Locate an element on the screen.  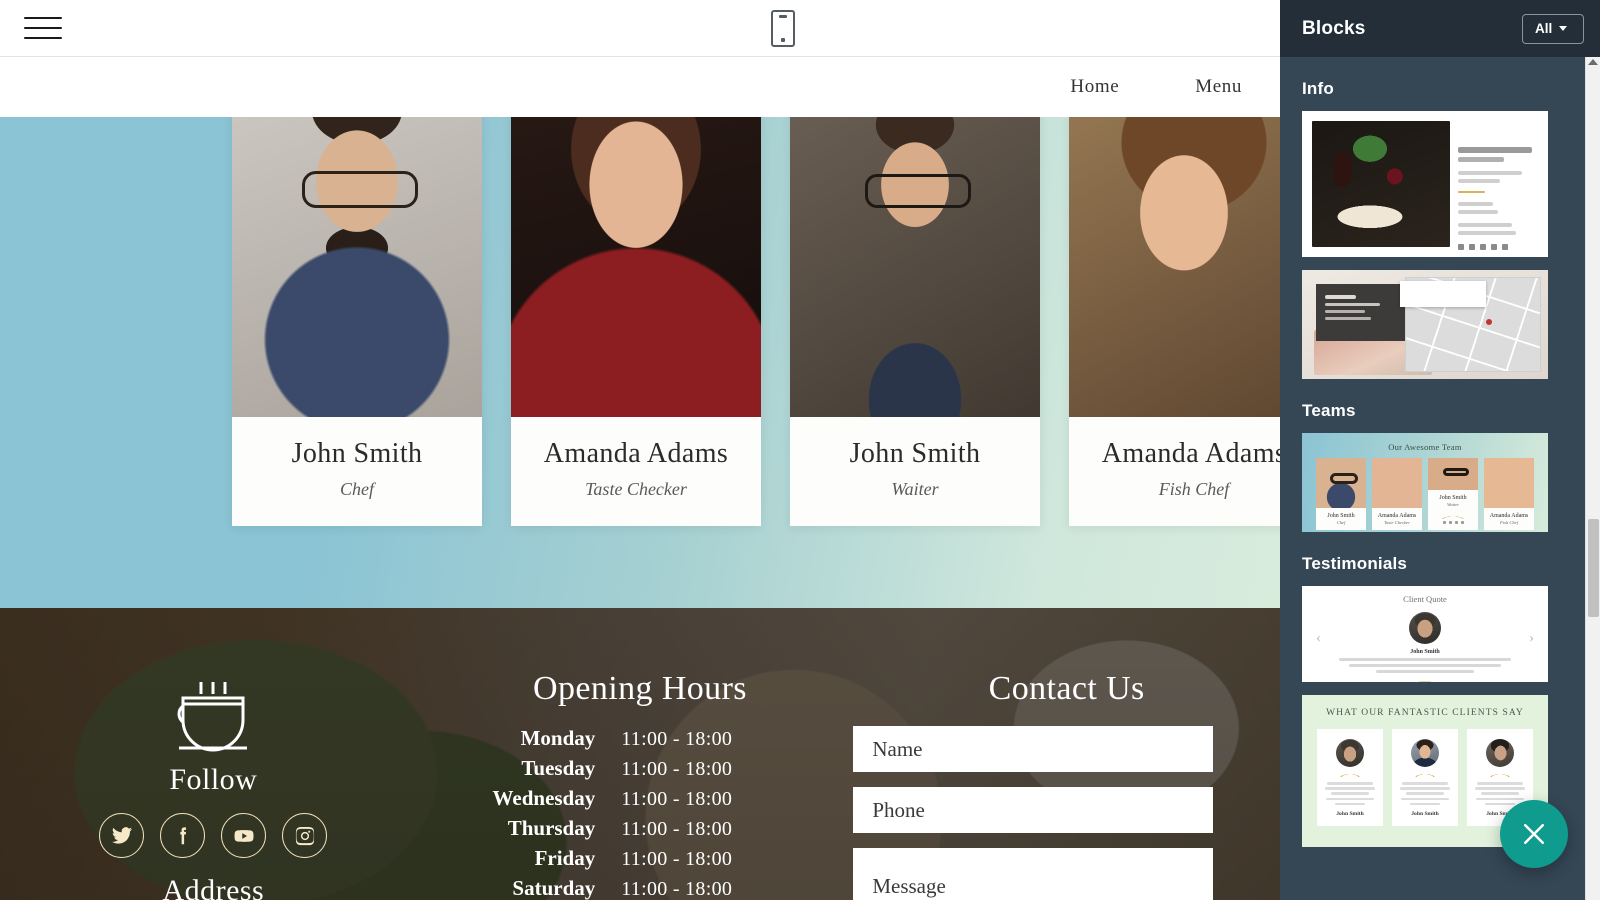
hamburger-menu-icon is located at coordinates (43, 28).